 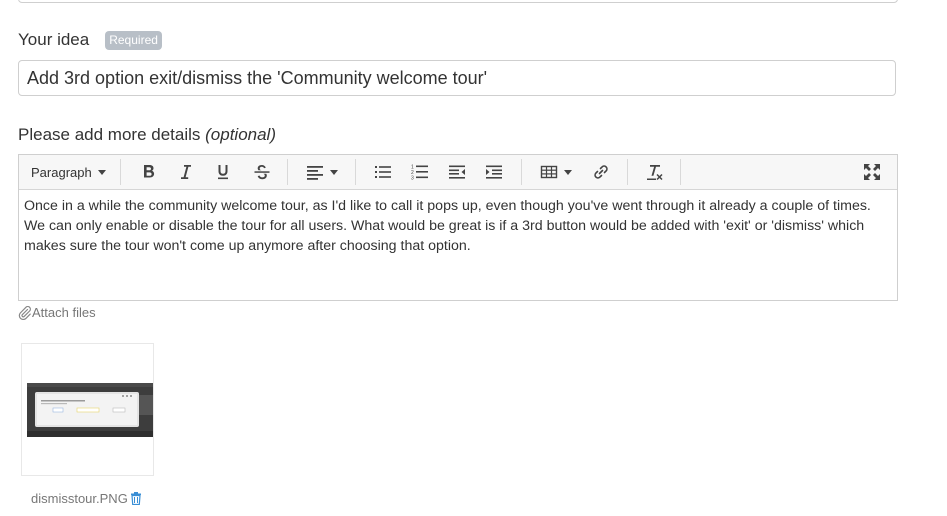 I want to click on numbered-list-icon: 1 2 3, so click(x=419, y=173).